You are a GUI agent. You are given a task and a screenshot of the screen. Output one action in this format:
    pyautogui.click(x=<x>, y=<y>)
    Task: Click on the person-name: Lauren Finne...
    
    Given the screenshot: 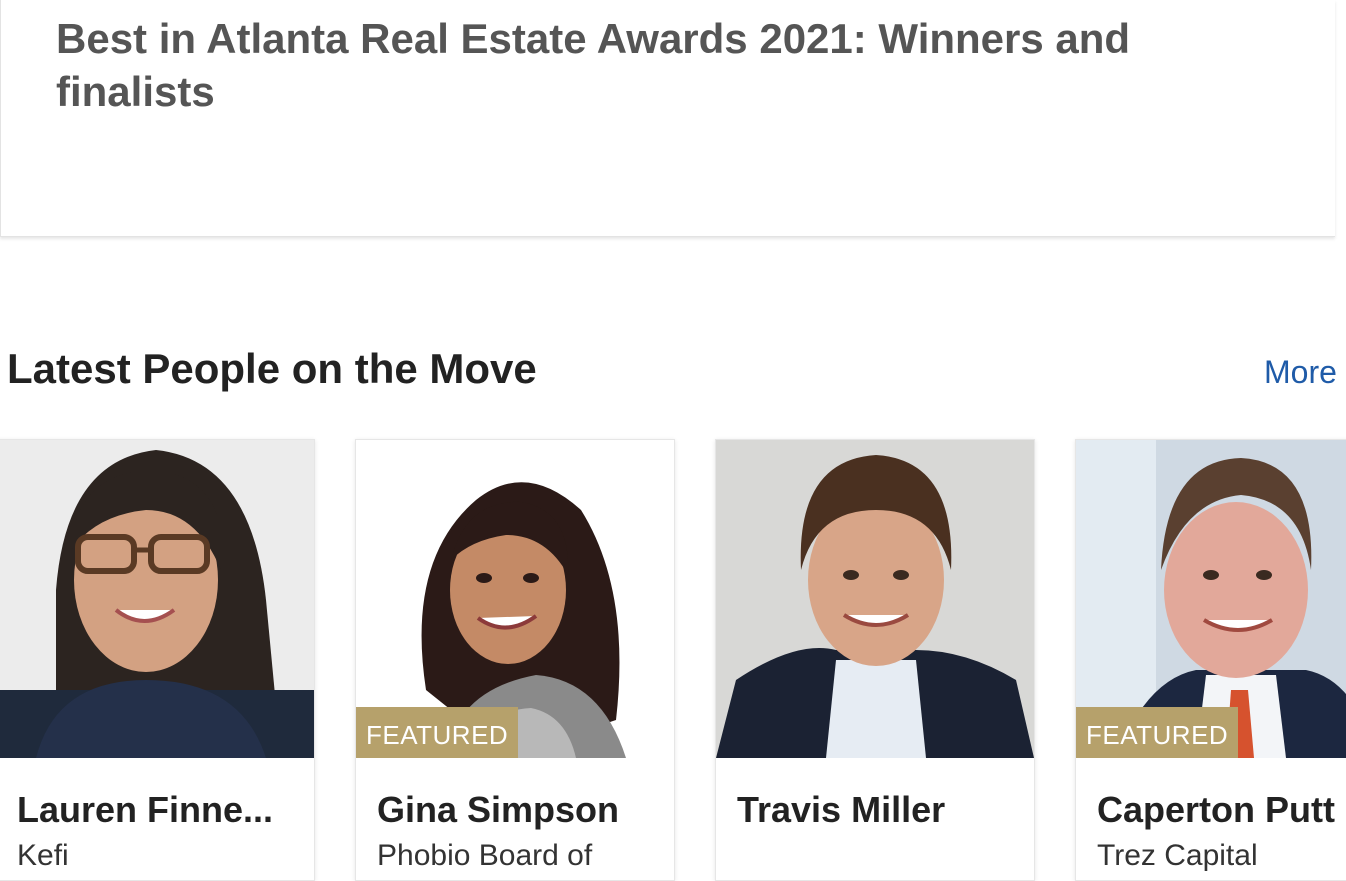 What is the action you would take?
    pyautogui.click(x=145, y=810)
    